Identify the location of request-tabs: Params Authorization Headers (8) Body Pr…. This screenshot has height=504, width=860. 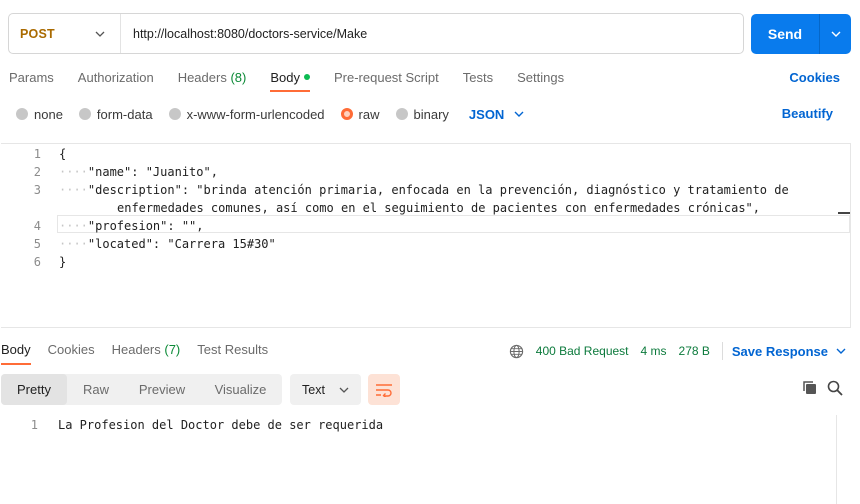
(298, 81).